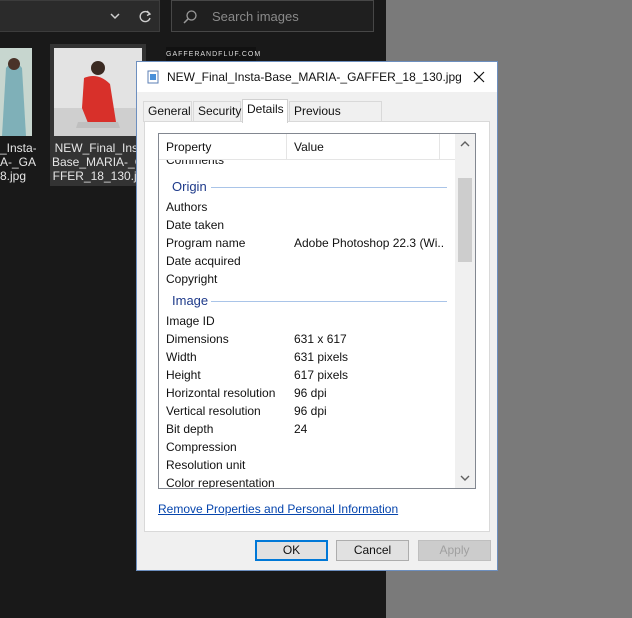 This screenshot has width=632, height=618. What do you see at coordinates (167, 111) in the screenshot?
I see `tab-general: General` at bounding box center [167, 111].